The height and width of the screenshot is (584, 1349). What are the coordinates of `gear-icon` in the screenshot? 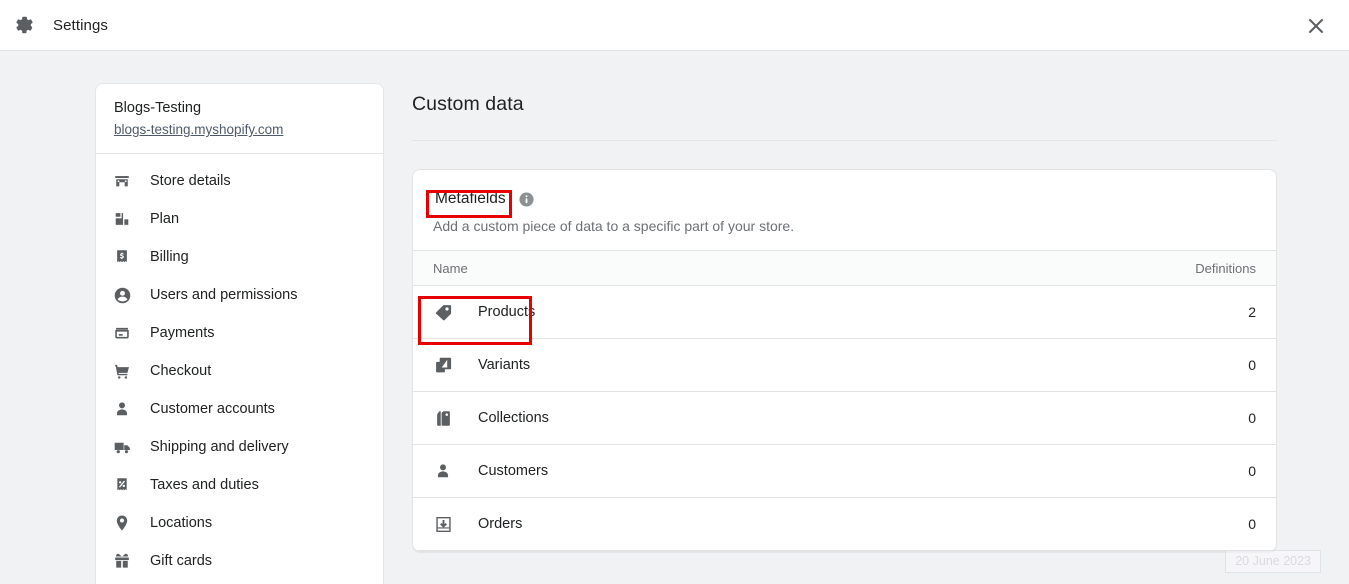 It's located at (24, 25).